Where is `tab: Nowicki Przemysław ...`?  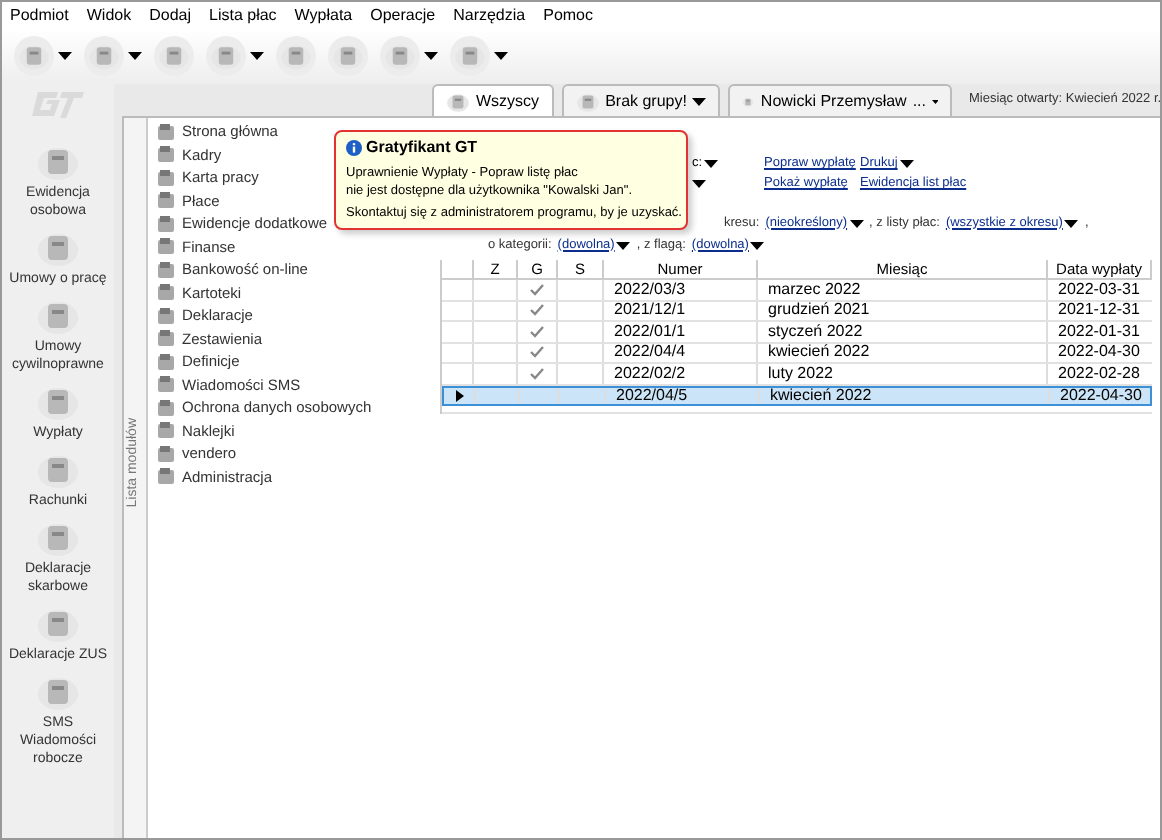 tab: Nowicki Przemysław ... is located at coordinates (840, 100).